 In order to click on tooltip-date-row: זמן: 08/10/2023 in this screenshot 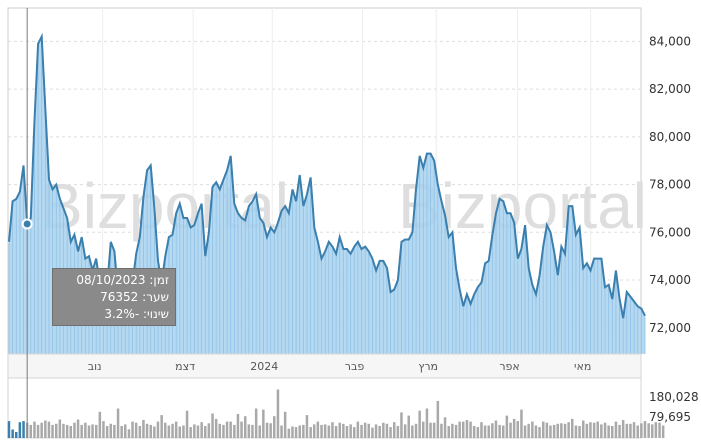, I will do `click(114, 280)`.